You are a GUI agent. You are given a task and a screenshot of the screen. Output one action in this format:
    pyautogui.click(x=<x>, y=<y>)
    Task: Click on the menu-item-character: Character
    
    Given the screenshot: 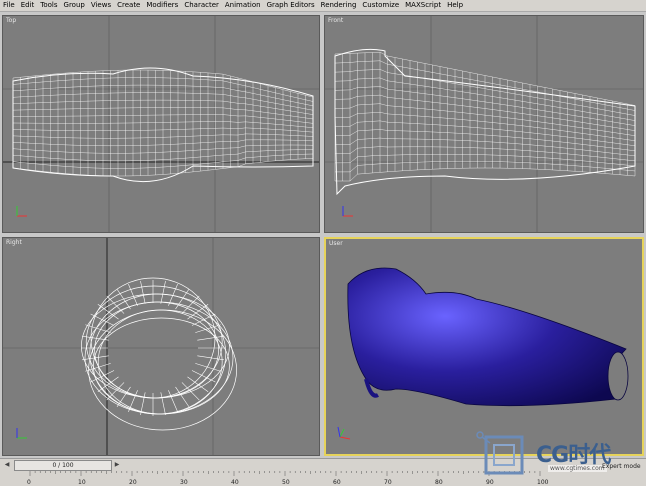 What is the action you would take?
    pyautogui.click(x=201, y=5)
    